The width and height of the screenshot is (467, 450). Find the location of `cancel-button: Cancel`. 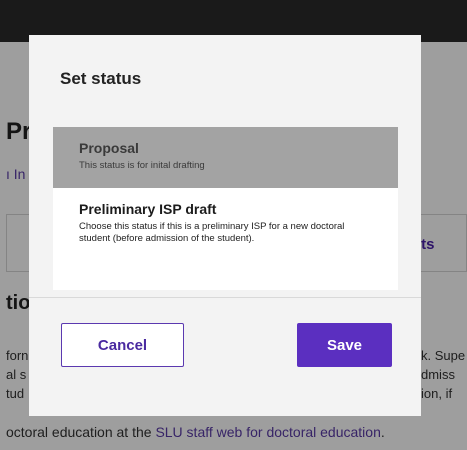

cancel-button: Cancel is located at coordinates (122, 345).